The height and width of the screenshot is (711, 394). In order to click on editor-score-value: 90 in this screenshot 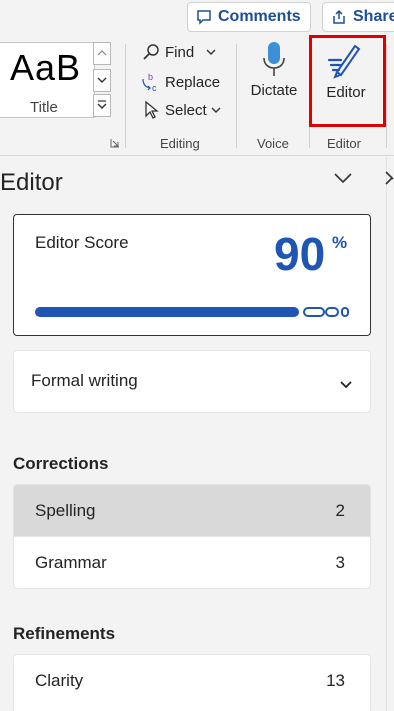, I will do `click(300, 254)`.